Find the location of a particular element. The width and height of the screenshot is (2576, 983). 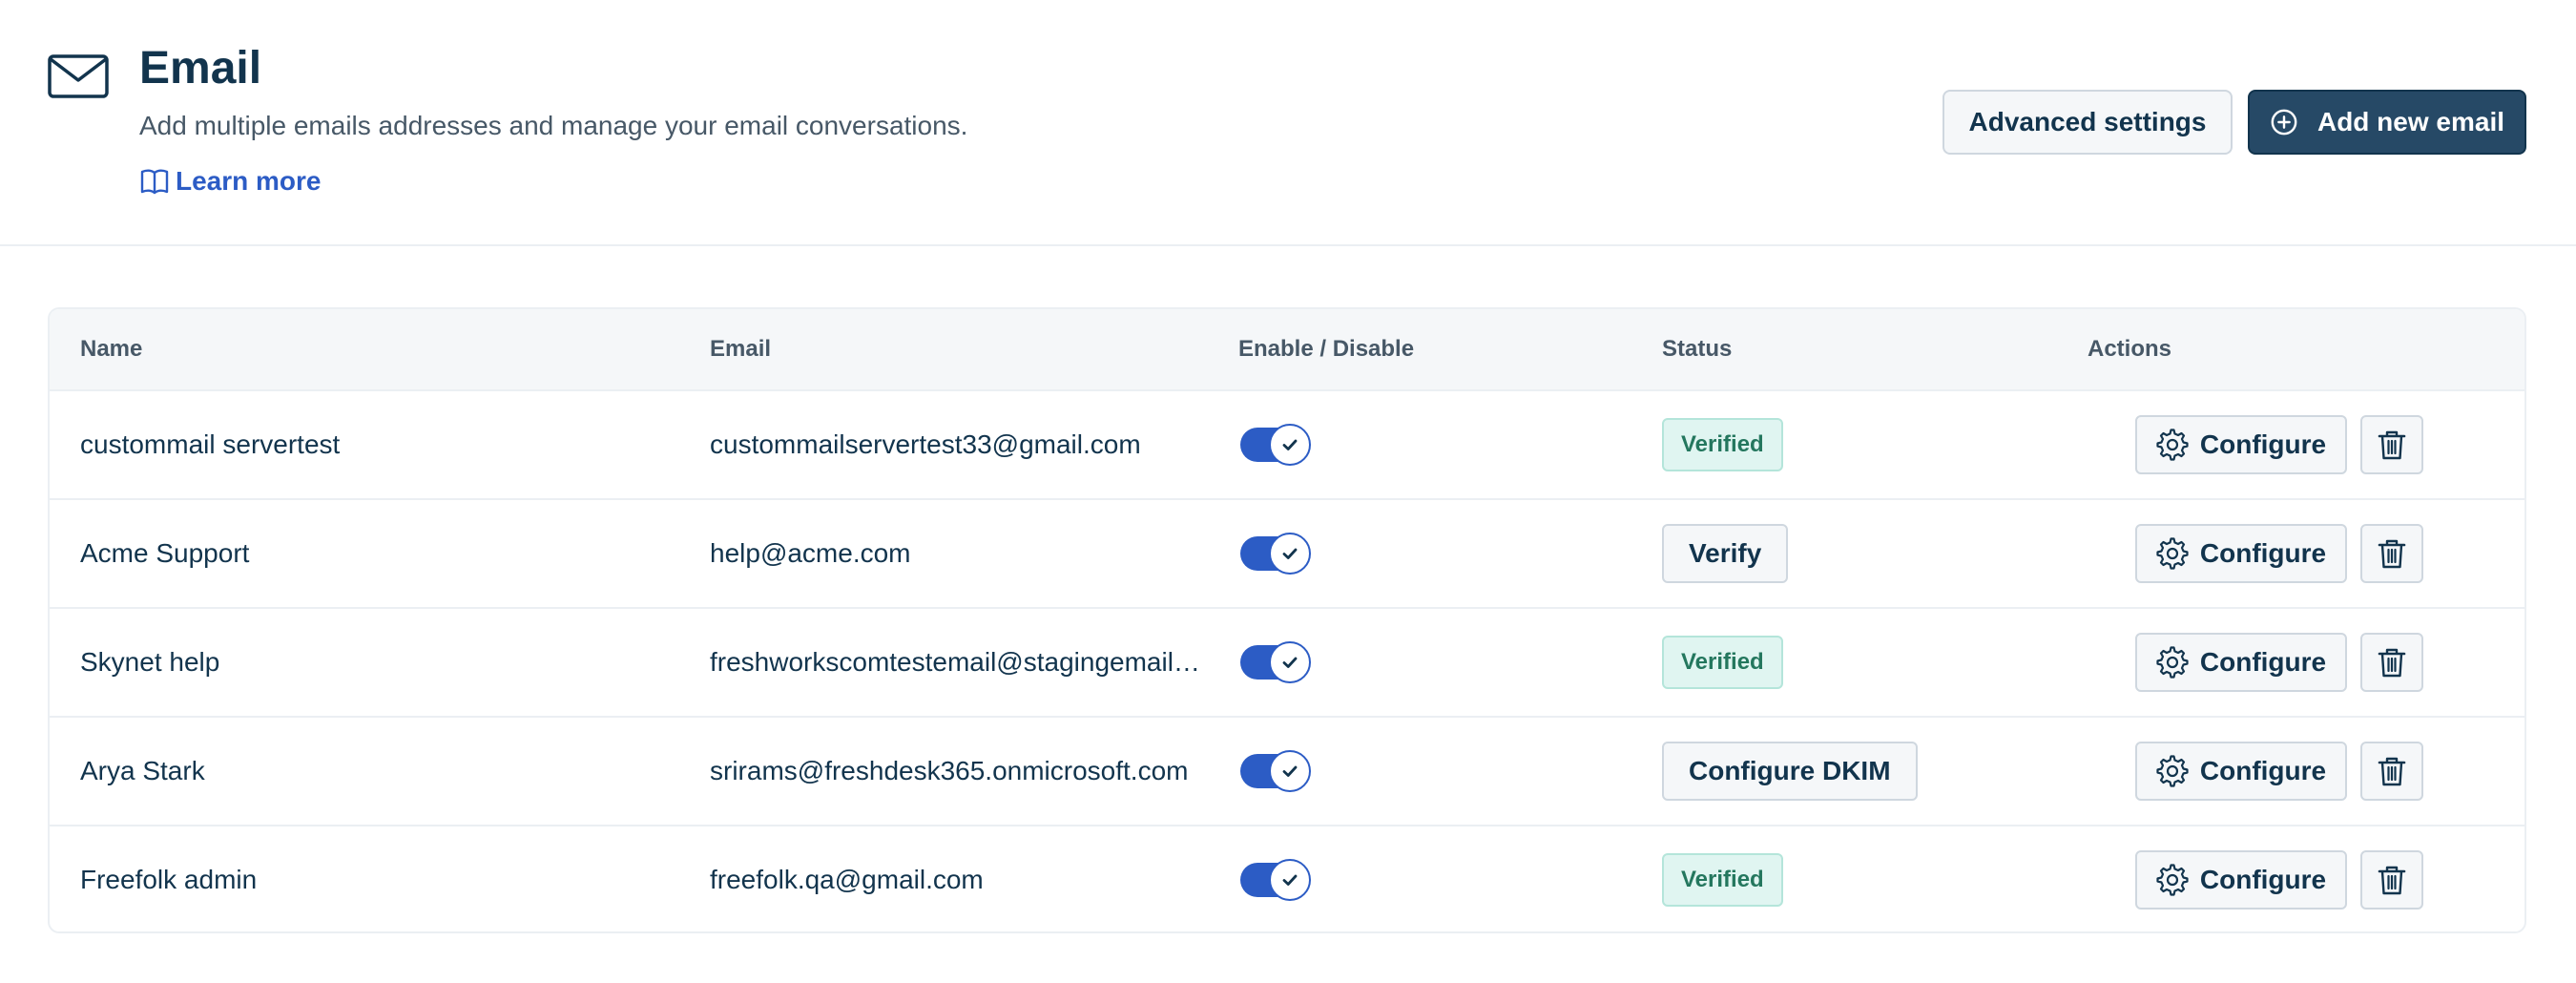

advanced-settings-button: Advanced settings is located at coordinates (2087, 123).